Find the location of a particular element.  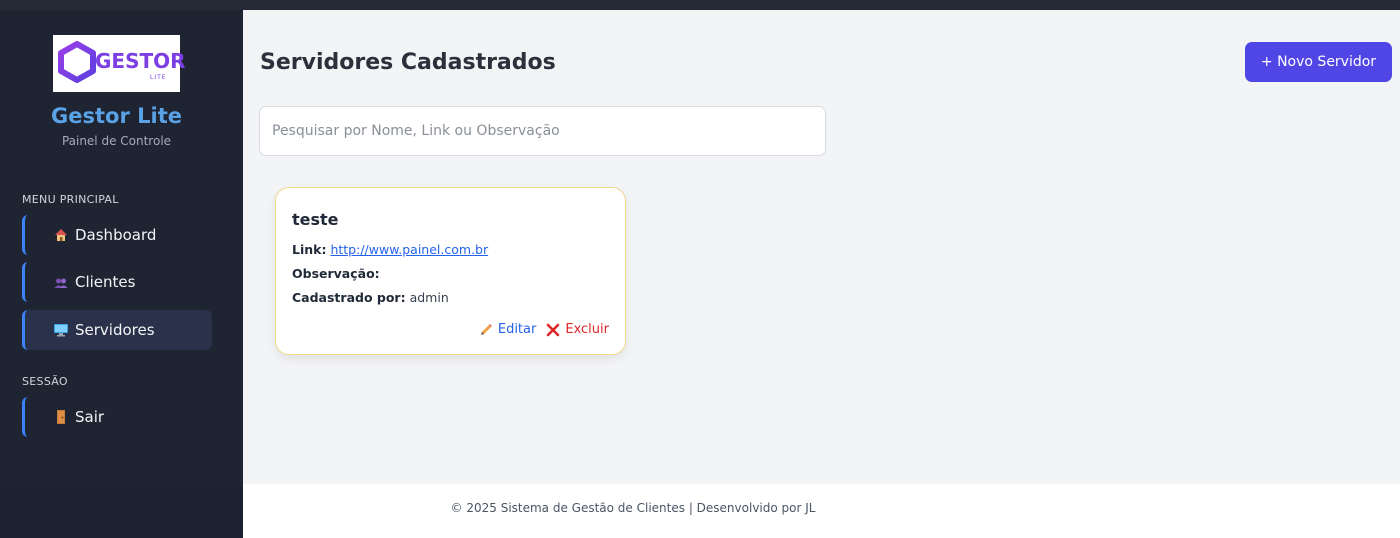

edit-button: Editar is located at coordinates (508, 329).